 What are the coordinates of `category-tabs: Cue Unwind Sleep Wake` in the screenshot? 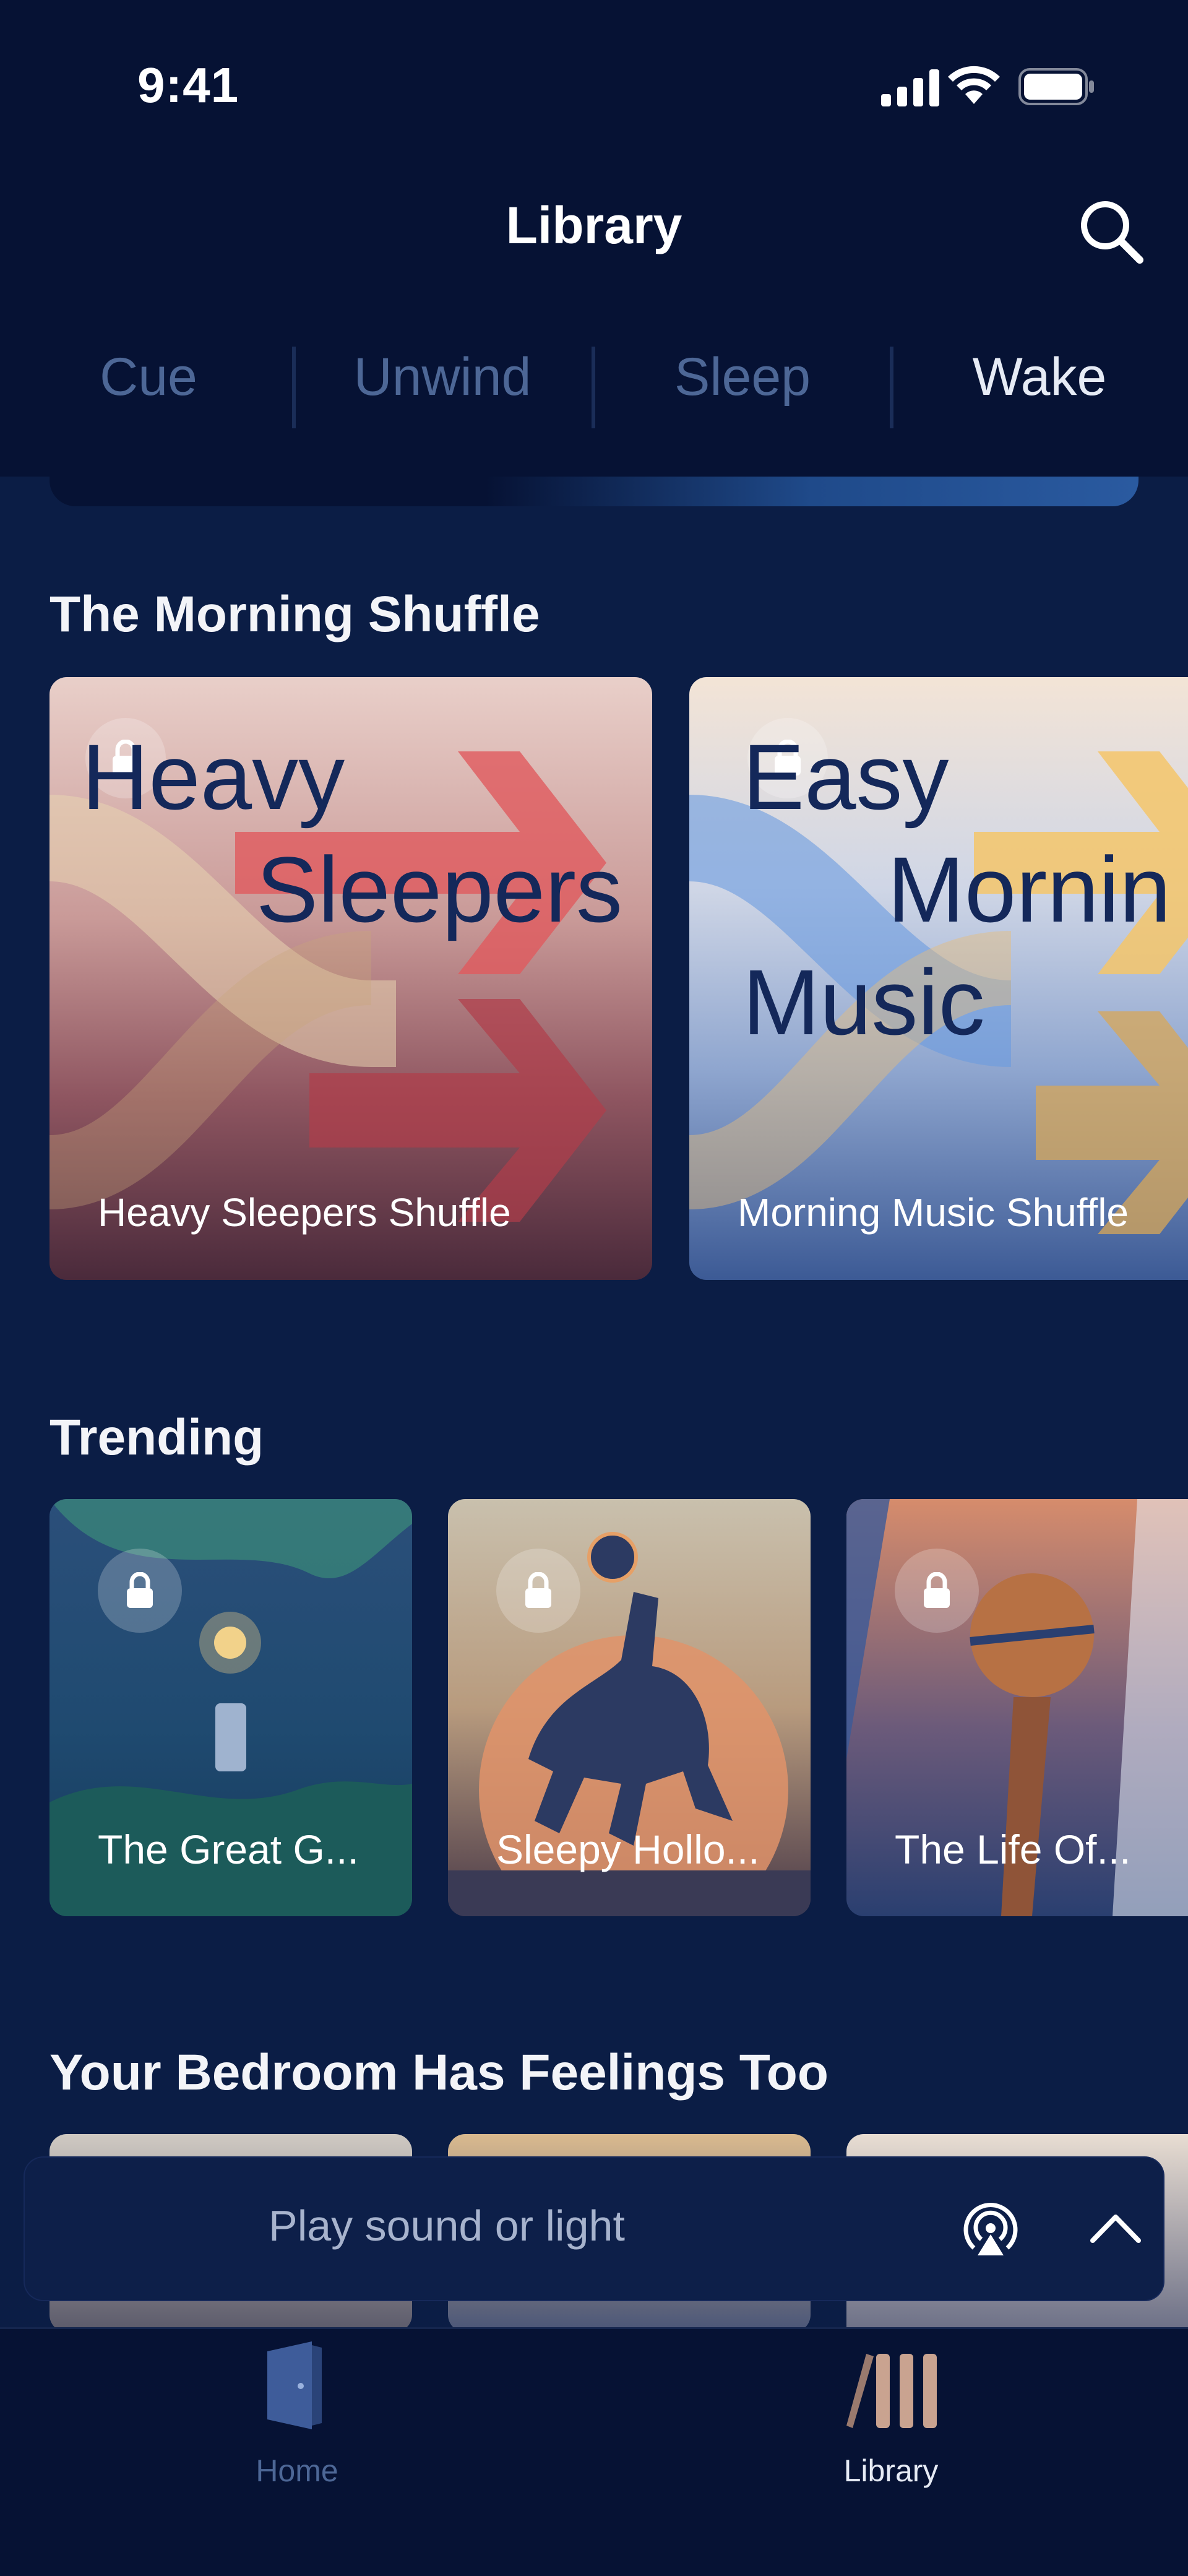 It's located at (594, 387).